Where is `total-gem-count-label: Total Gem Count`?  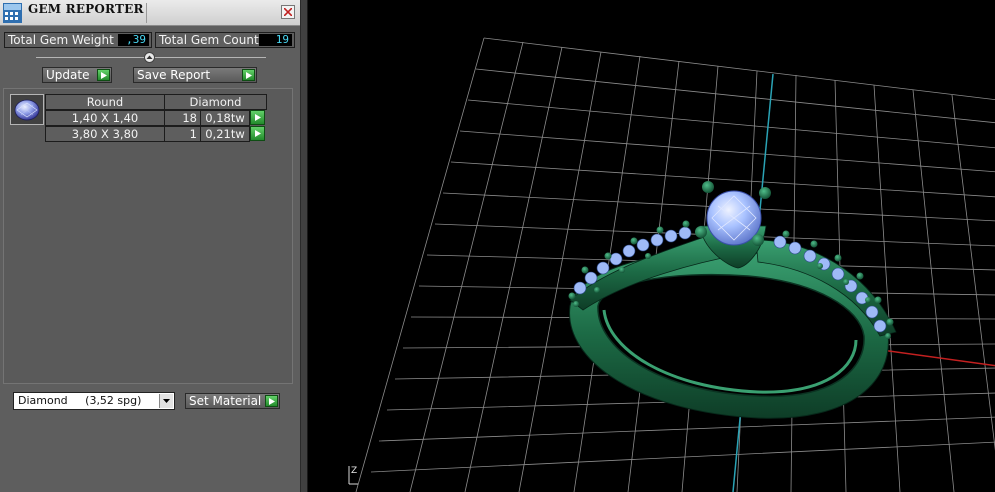 total-gem-count-label: Total Gem Count is located at coordinates (209, 40).